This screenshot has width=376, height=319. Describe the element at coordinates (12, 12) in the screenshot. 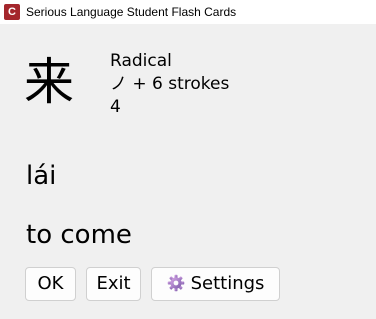

I see `app-icon: C` at that location.